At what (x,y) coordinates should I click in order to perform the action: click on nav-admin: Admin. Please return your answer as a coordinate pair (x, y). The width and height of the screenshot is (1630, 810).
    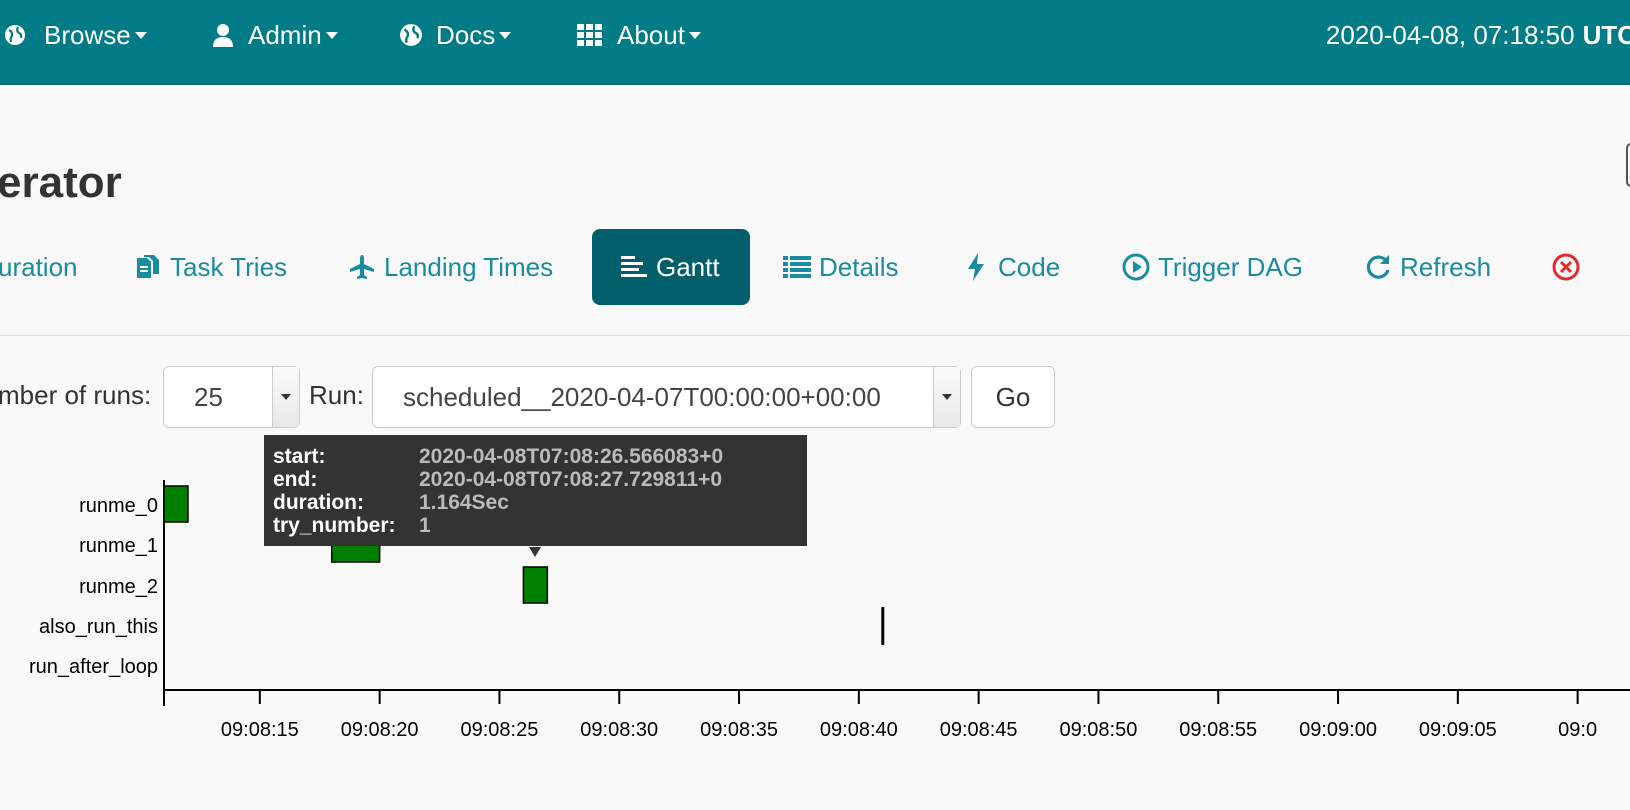
    Looking at the image, I should click on (274, 35).